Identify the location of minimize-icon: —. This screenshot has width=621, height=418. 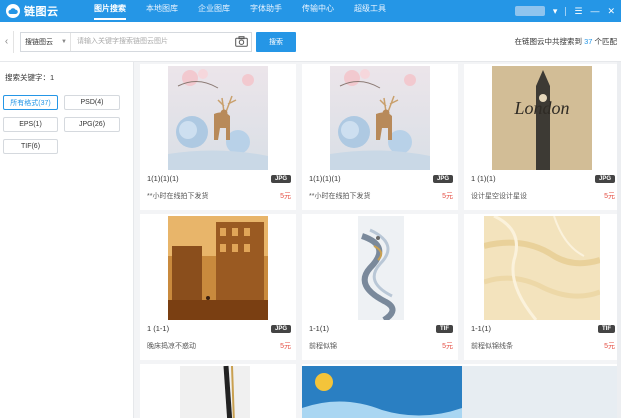
(594, 11).